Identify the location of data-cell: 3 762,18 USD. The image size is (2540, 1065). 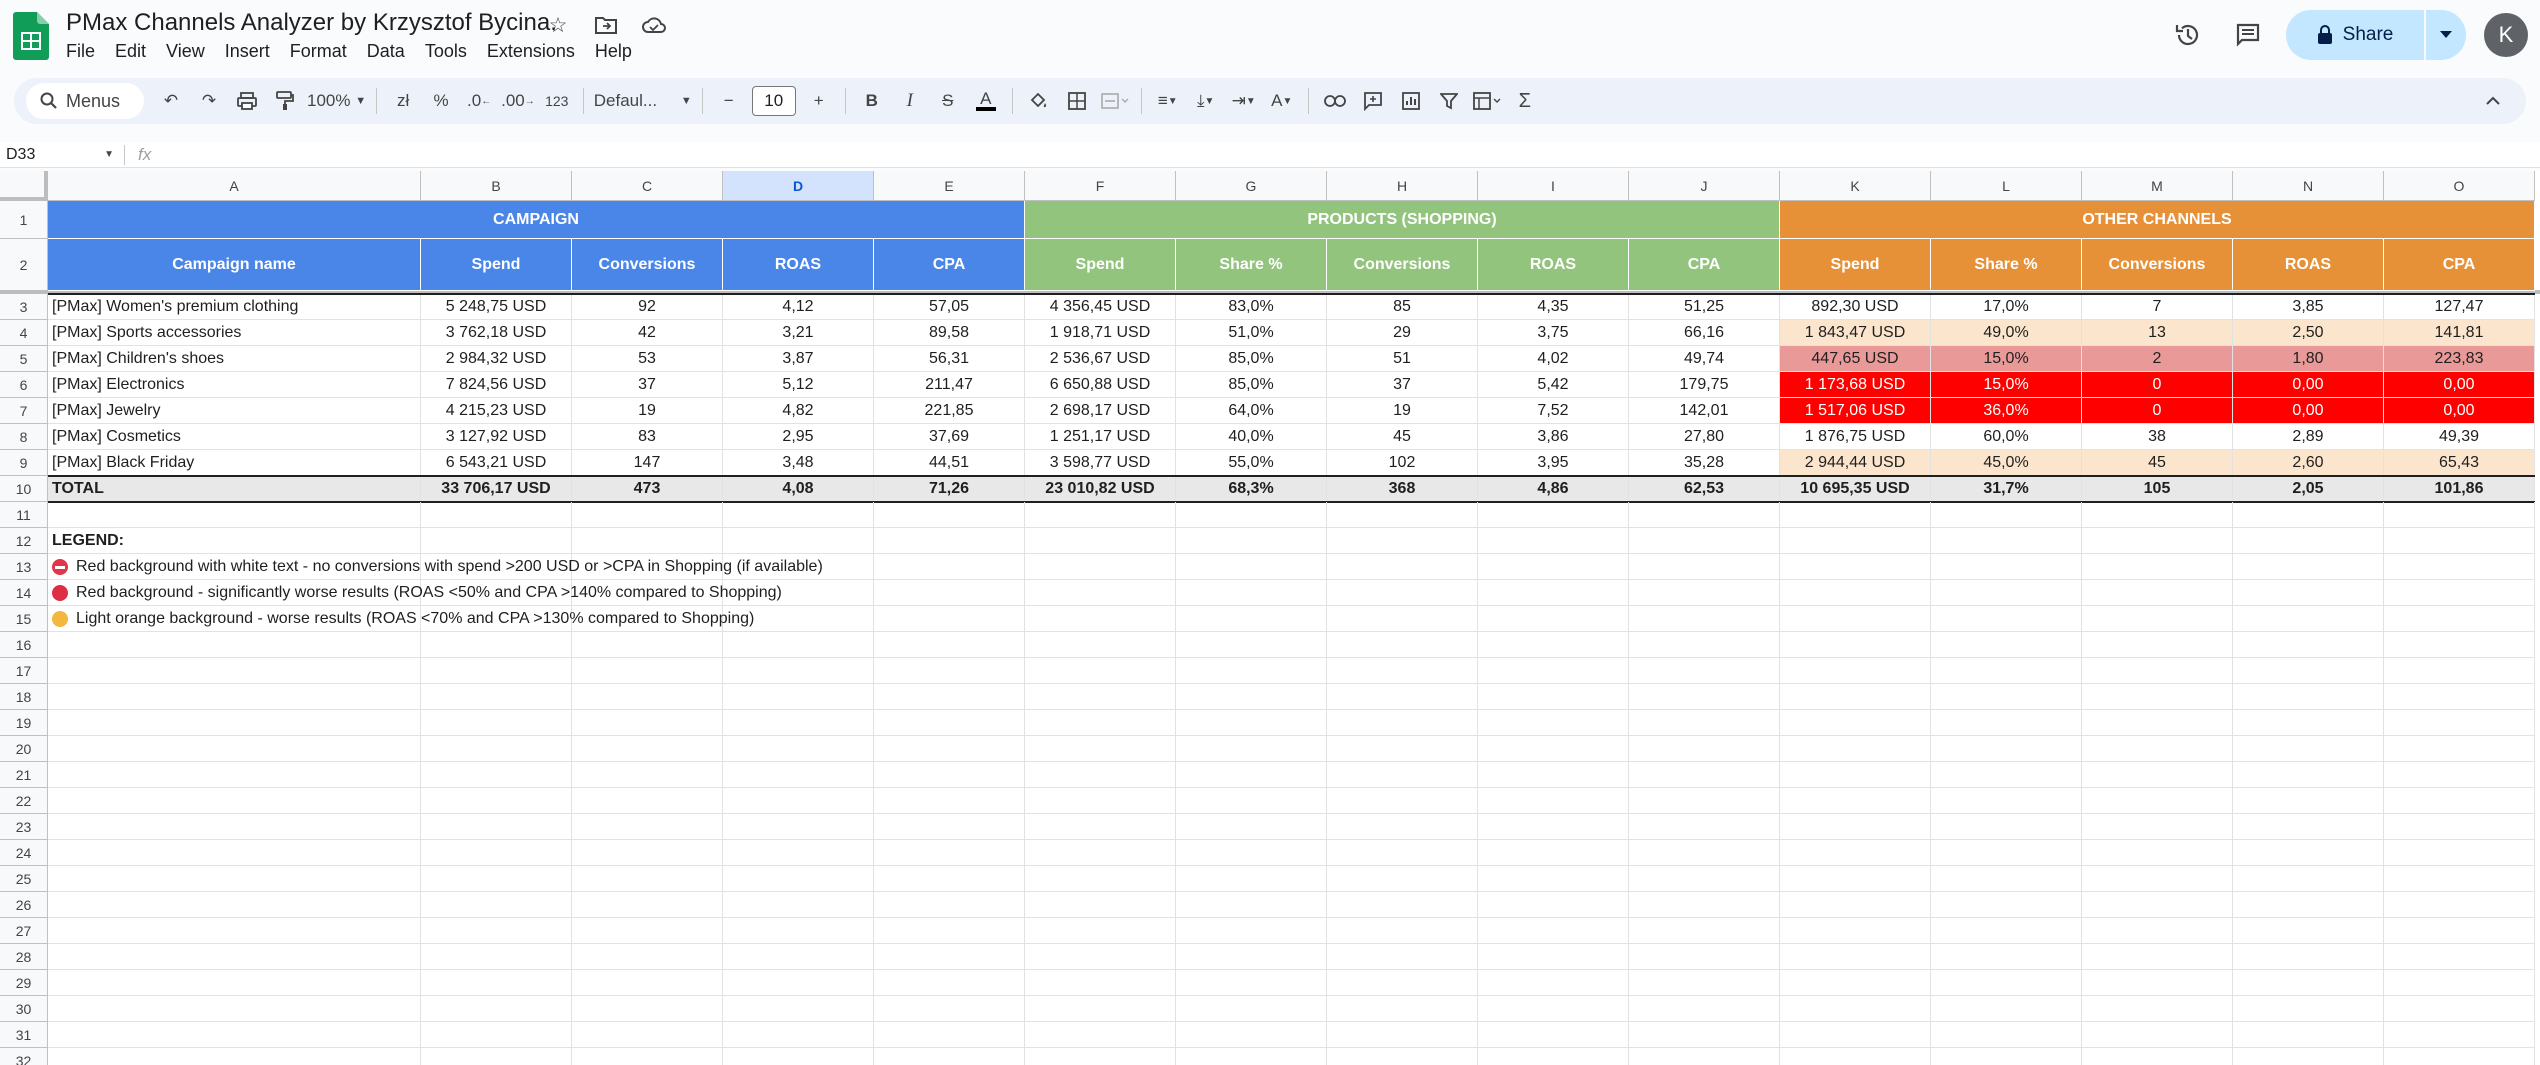
(496, 333).